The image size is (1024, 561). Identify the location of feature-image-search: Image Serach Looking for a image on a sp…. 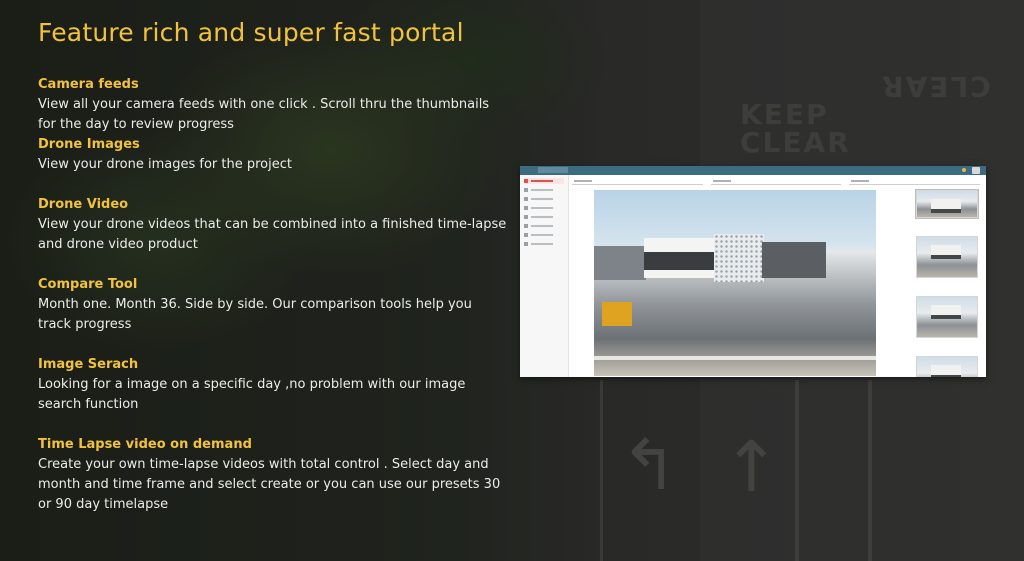
(273, 385).